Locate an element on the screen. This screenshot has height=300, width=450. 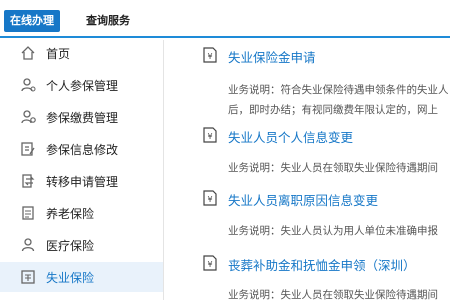
service-title-funeral-subsidy: 丧葬补助金和抚恤金申领（深圳） is located at coordinates (322, 264).